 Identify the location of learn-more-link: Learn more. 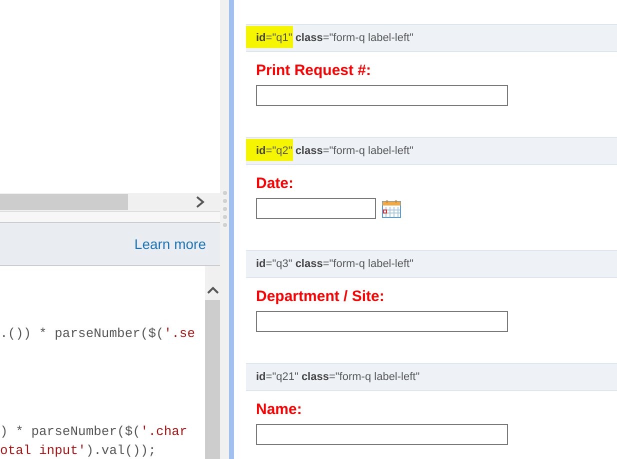
(170, 244).